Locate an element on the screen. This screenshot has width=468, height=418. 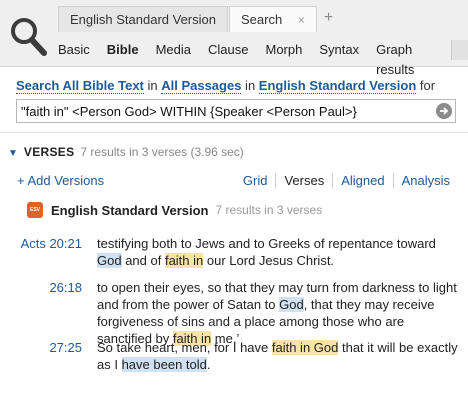
version-result-count: 7 results in 3 verses is located at coordinates (269, 210).